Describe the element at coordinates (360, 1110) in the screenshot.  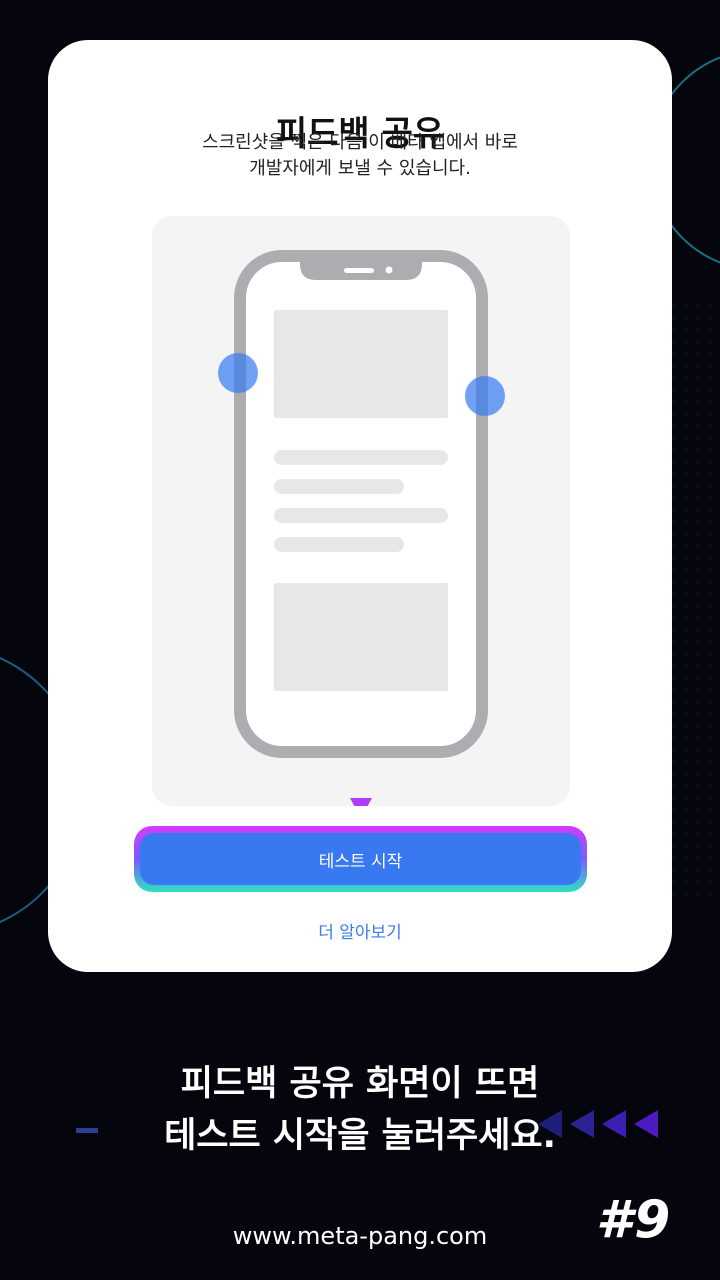
I see `instruction-caption: 피드백 공유 화면이 뜨면 테스트 시작을 눌러주세요.` at that location.